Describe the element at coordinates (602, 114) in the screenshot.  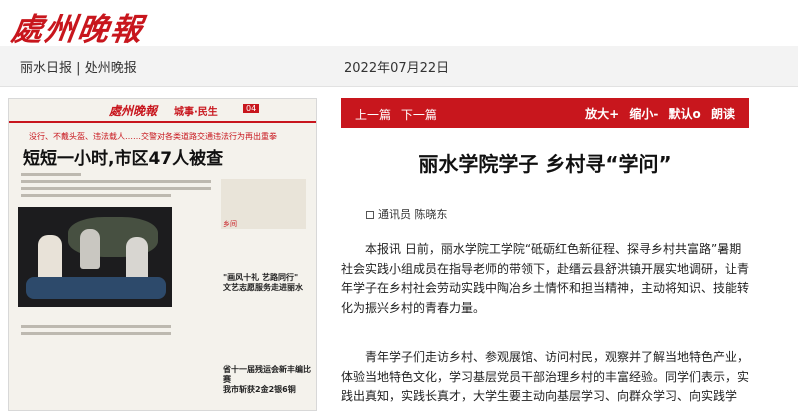
I see `zoom-in-button: 放大+` at that location.